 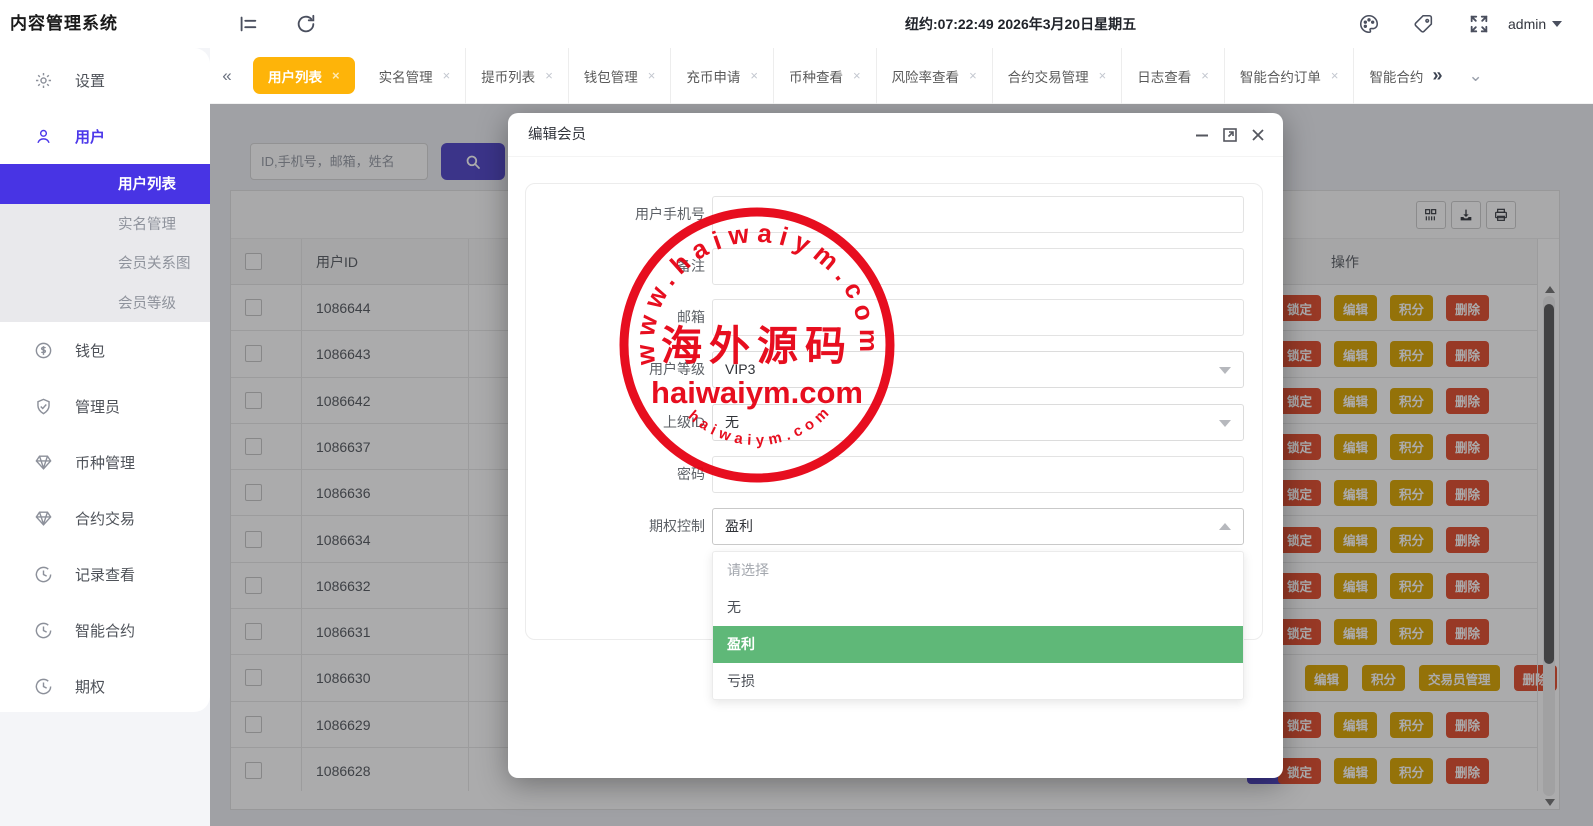 I want to click on tab-withdraw-list: 提币列表 ×, so click(x=517, y=75).